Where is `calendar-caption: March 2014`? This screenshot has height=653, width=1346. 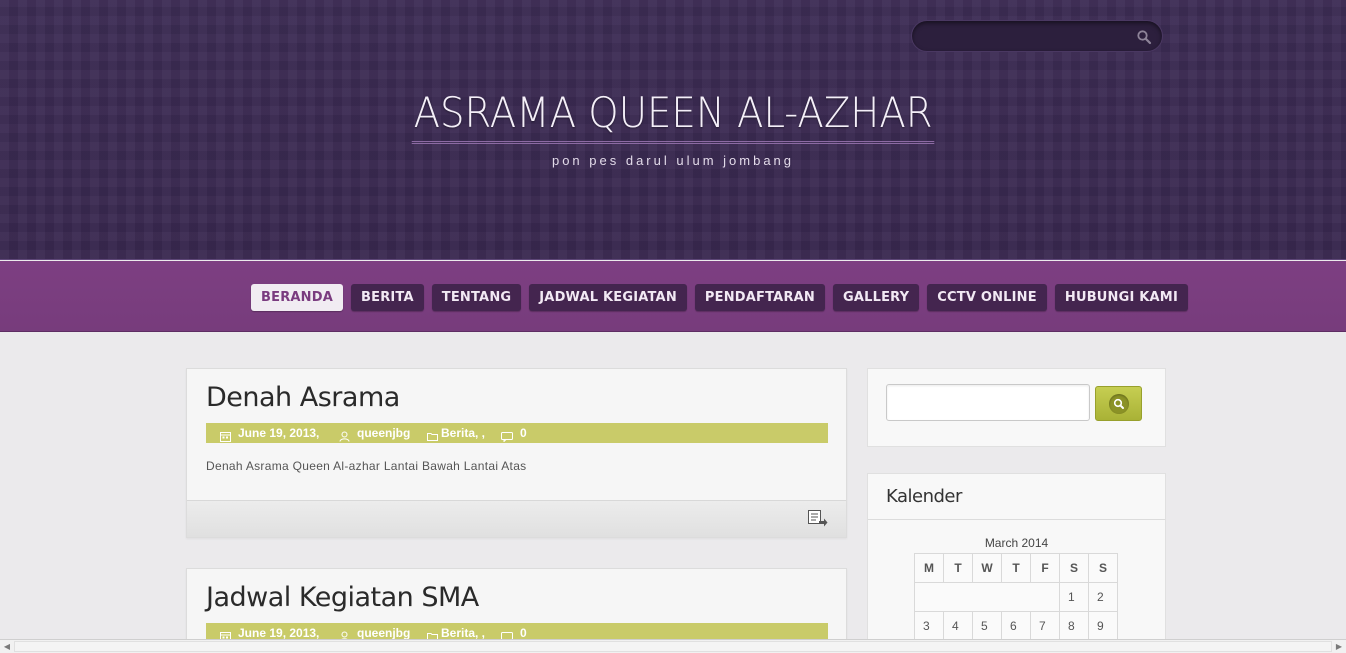 calendar-caption: March 2014 is located at coordinates (1016, 543).